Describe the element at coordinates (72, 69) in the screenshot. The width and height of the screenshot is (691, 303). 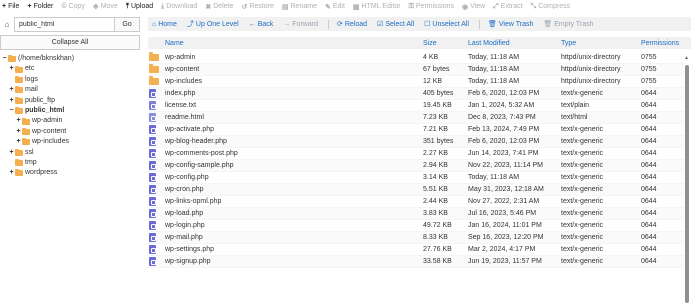
I see `tree-item-etc: + etc` at that location.